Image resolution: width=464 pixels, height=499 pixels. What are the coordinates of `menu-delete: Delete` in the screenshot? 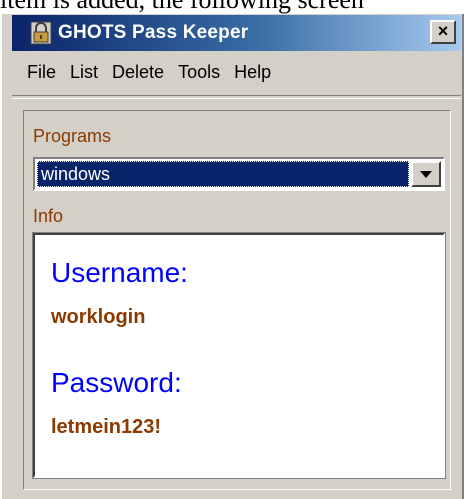 It's located at (138, 72).